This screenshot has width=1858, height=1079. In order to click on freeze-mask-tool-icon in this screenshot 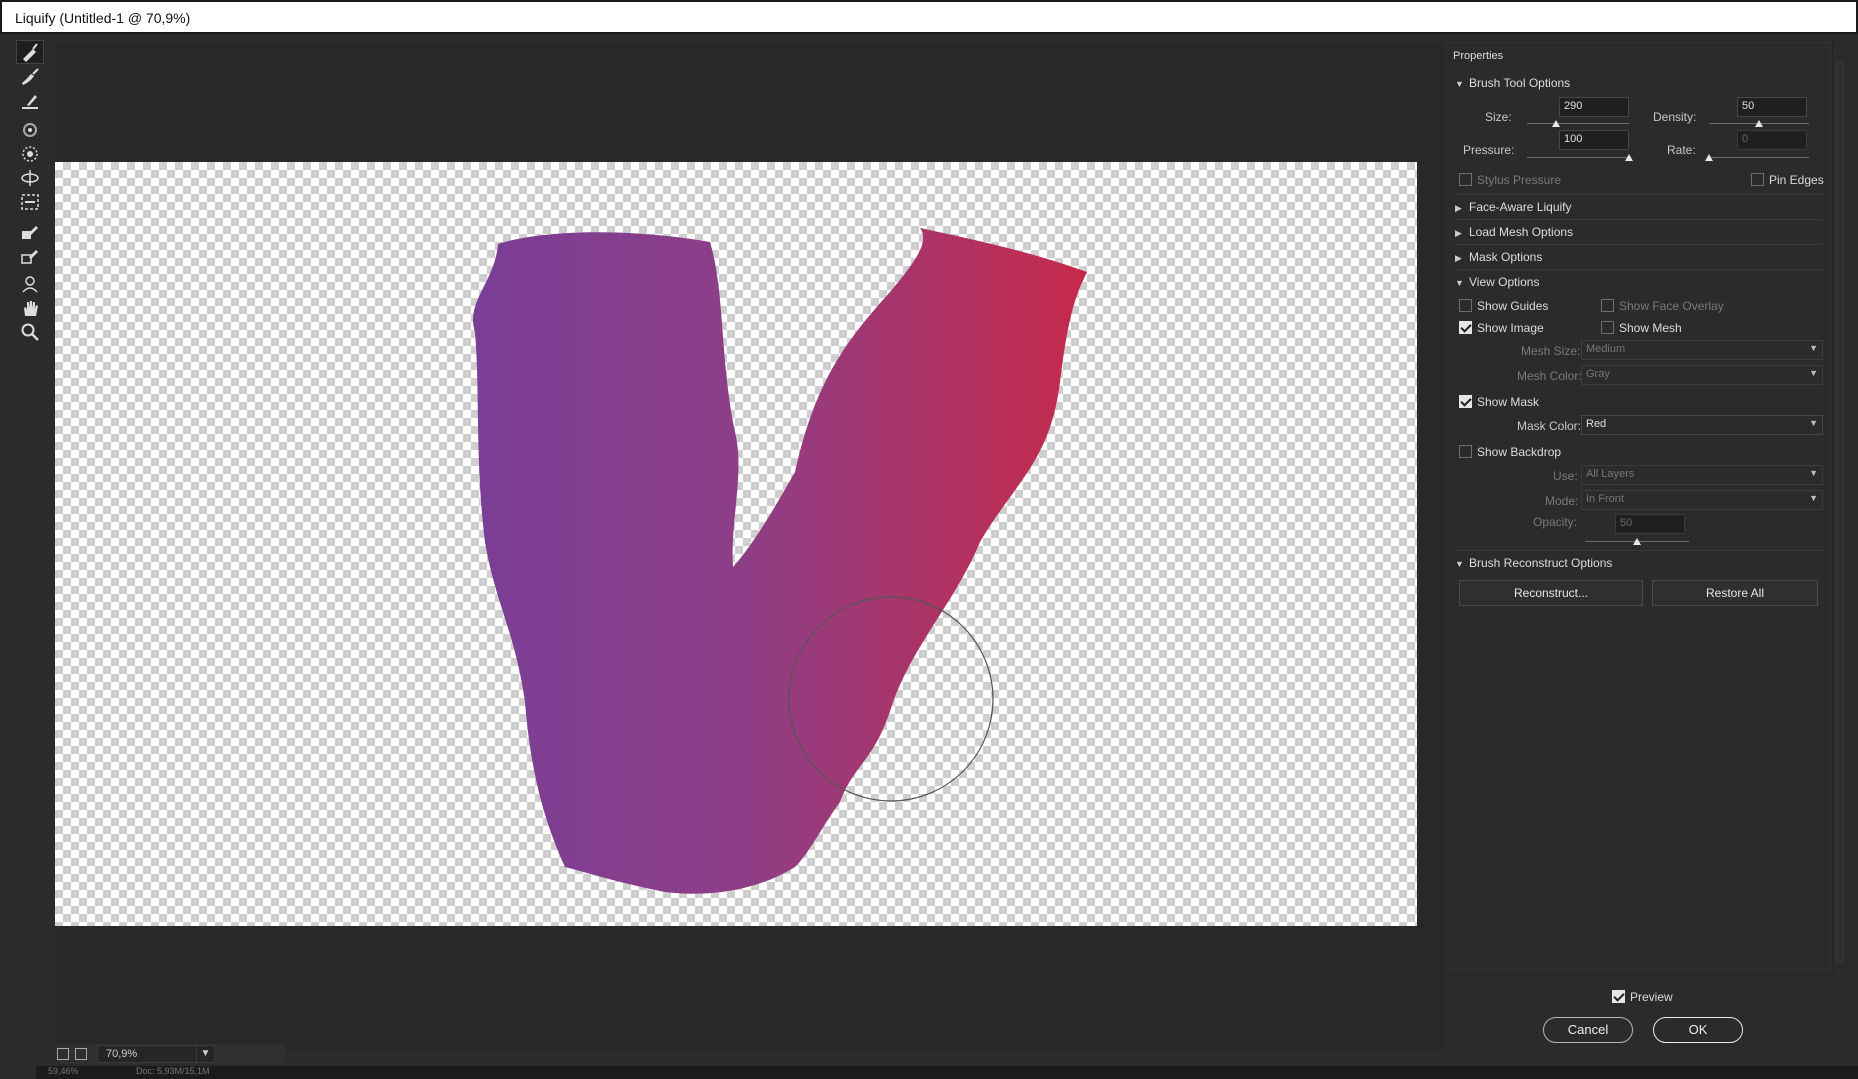, I will do `click(30, 232)`.